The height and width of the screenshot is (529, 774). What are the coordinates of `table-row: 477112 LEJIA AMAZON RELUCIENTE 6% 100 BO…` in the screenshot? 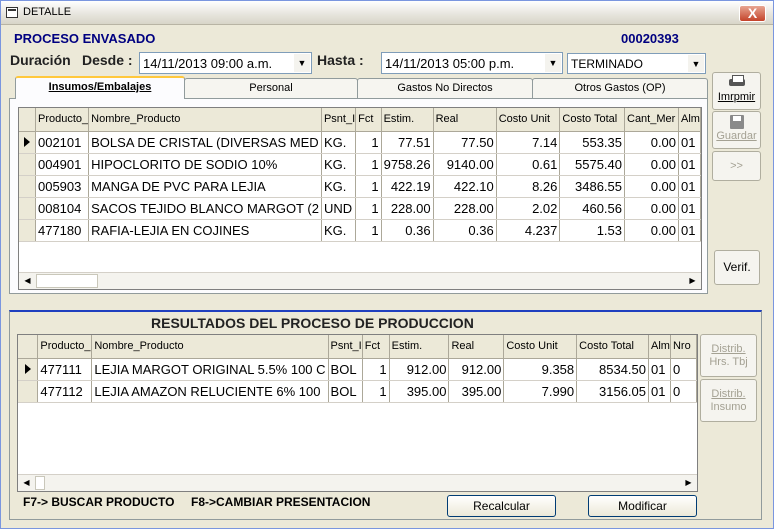 It's located at (357, 391).